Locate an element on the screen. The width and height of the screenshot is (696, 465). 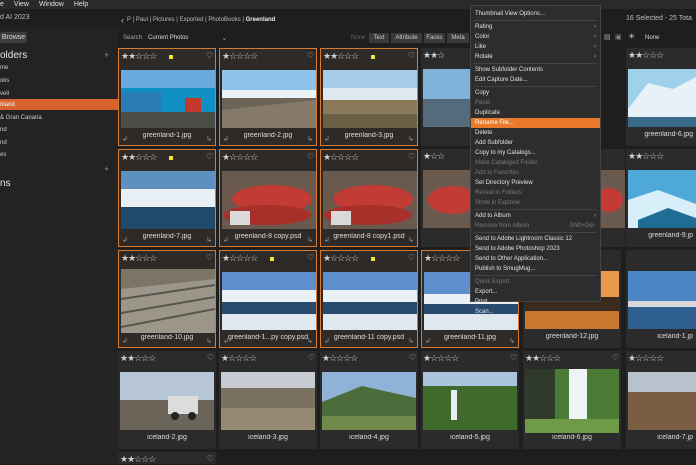
context-menu-item: Color › is located at coordinates (535, 37).